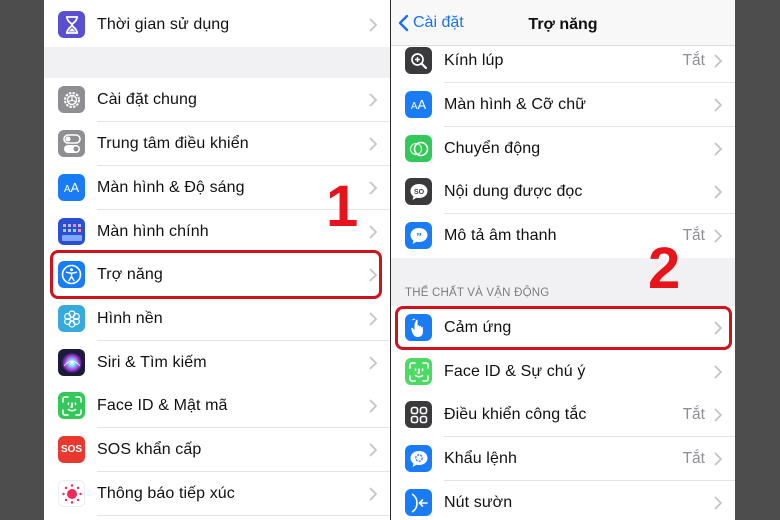 This screenshot has width=780, height=520. I want to click on sos-icon: SOS, so click(71, 449).